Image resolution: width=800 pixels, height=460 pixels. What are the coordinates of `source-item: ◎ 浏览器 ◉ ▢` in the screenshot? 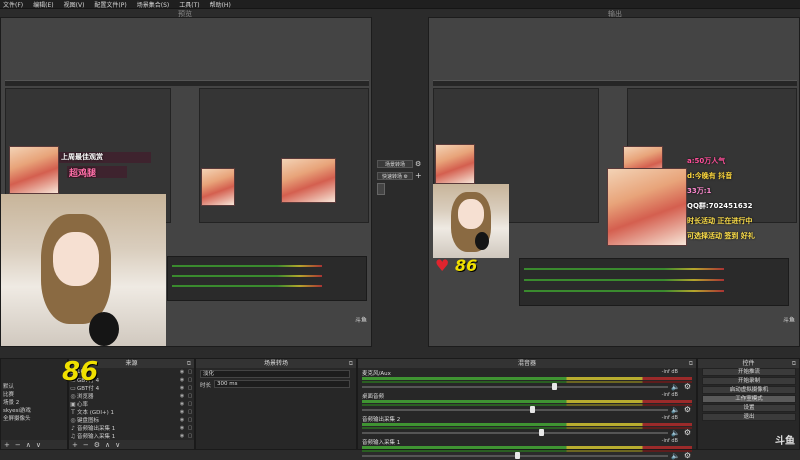 It's located at (131, 396).